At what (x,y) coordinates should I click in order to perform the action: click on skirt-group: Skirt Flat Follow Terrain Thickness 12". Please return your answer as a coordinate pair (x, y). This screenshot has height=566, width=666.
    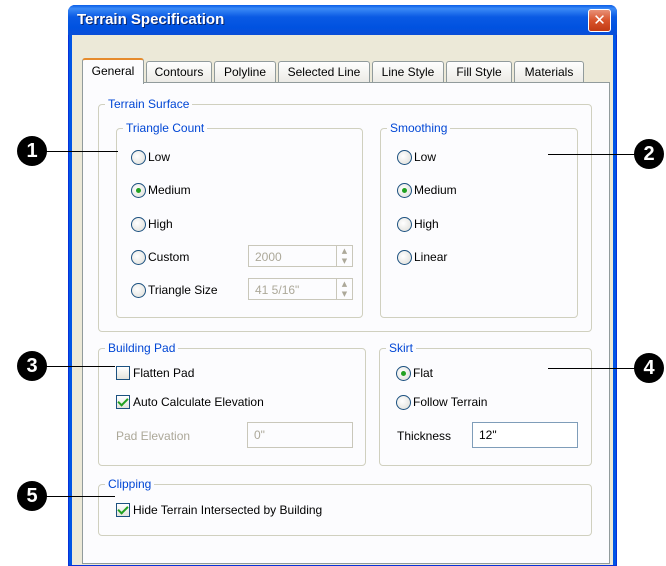
    Looking at the image, I should click on (485, 403).